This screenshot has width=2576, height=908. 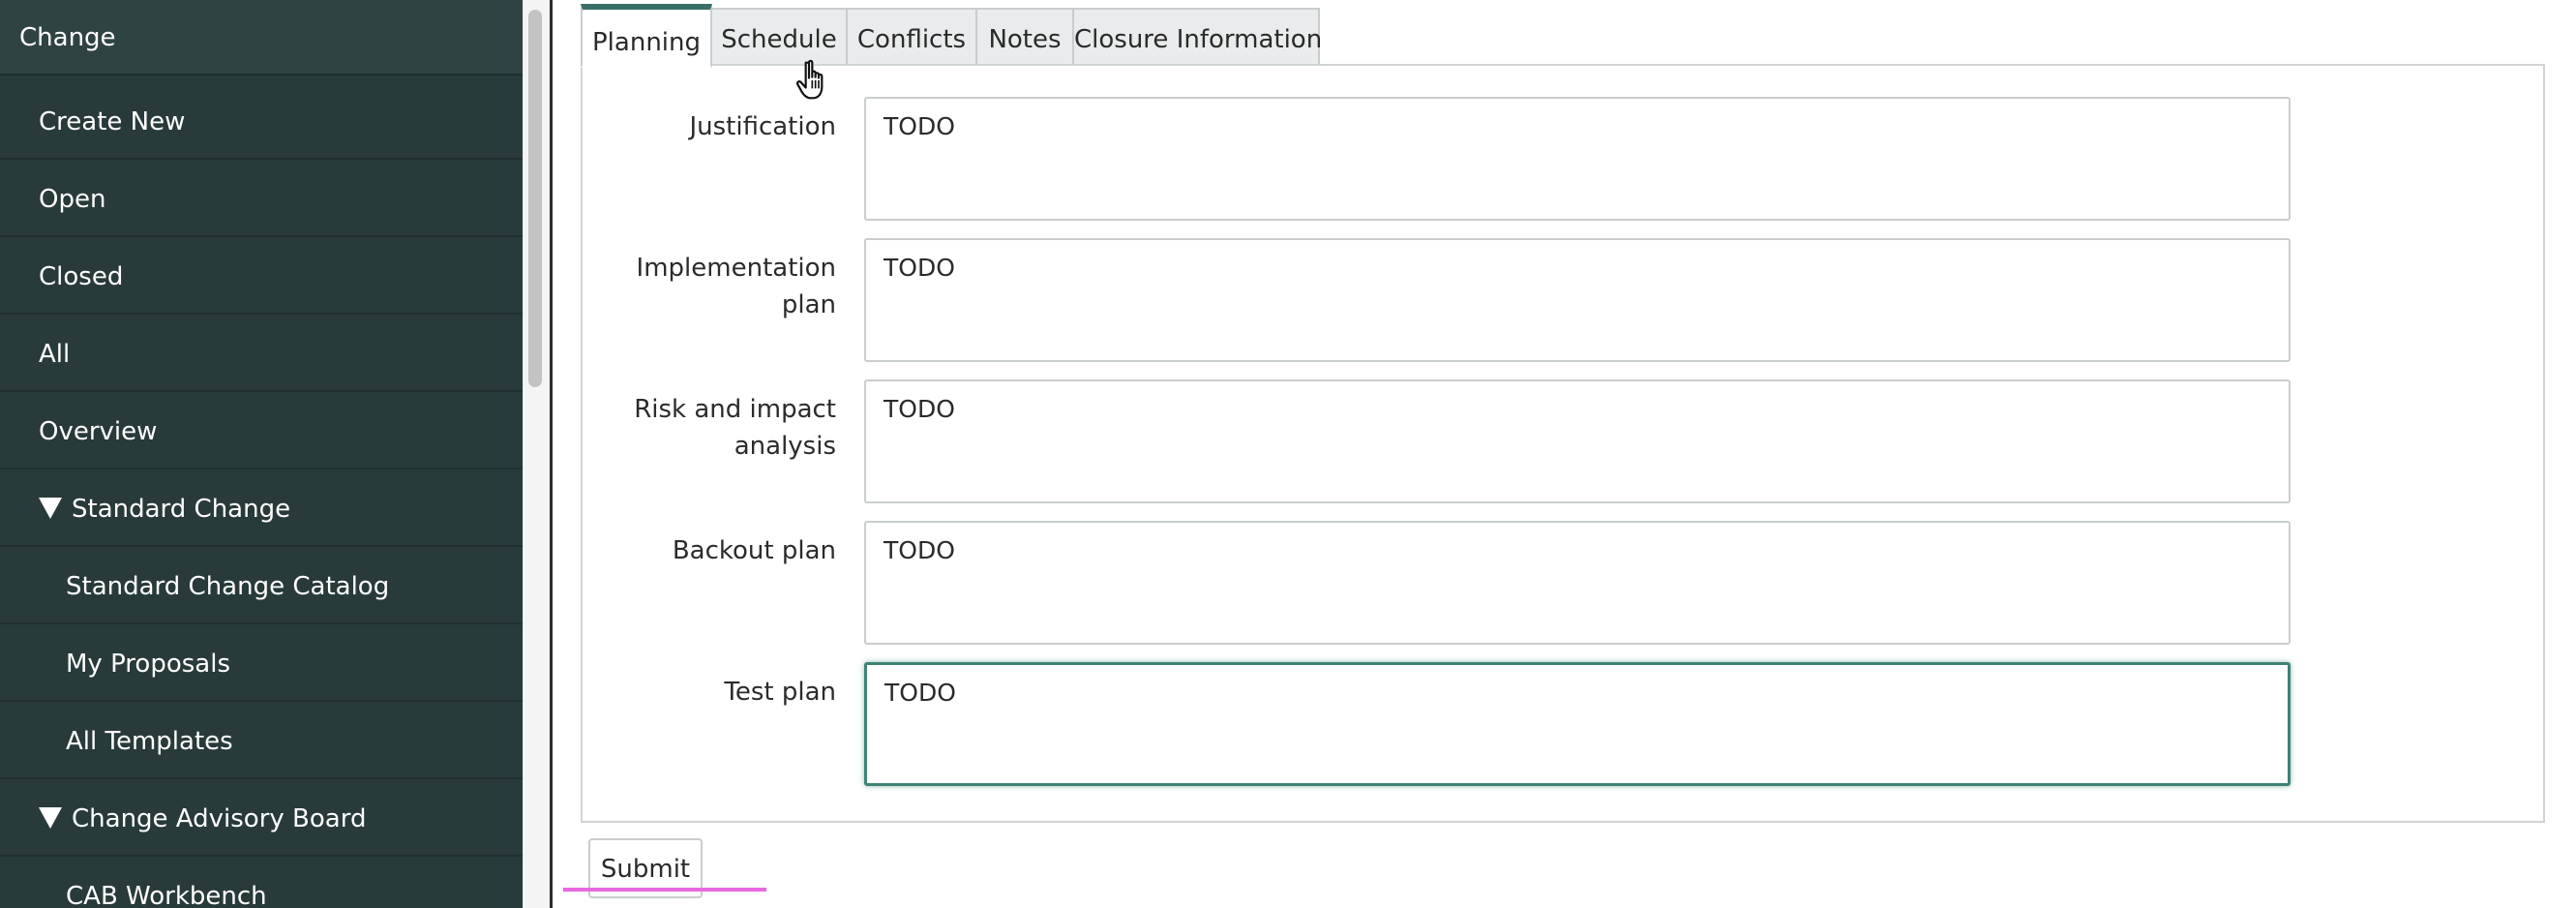 What do you see at coordinates (736, 286) in the screenshot?
I see `implementation-plan-label: Implementation plan` at bounding box center [736, 286].